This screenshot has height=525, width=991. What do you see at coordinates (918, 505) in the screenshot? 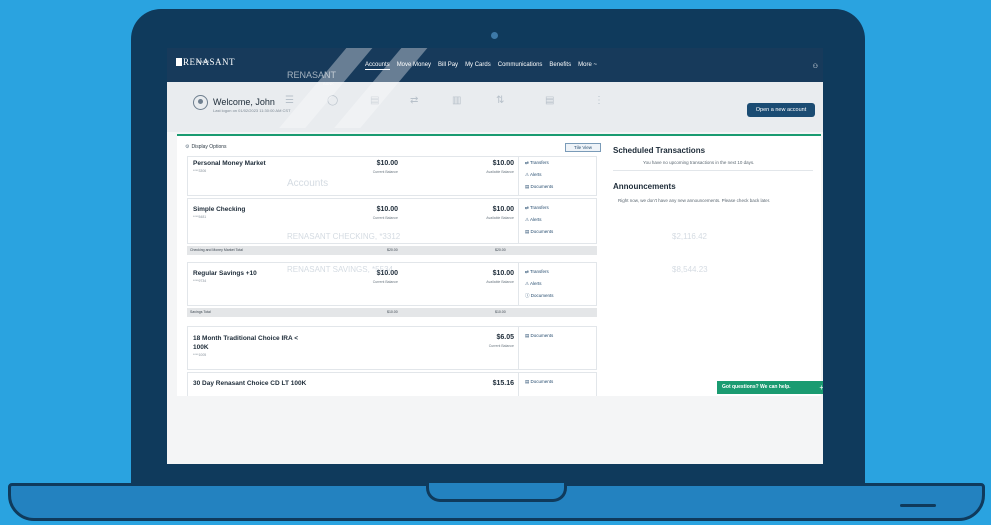
I see `laptop-indicator` at bounding box center [918, 505].